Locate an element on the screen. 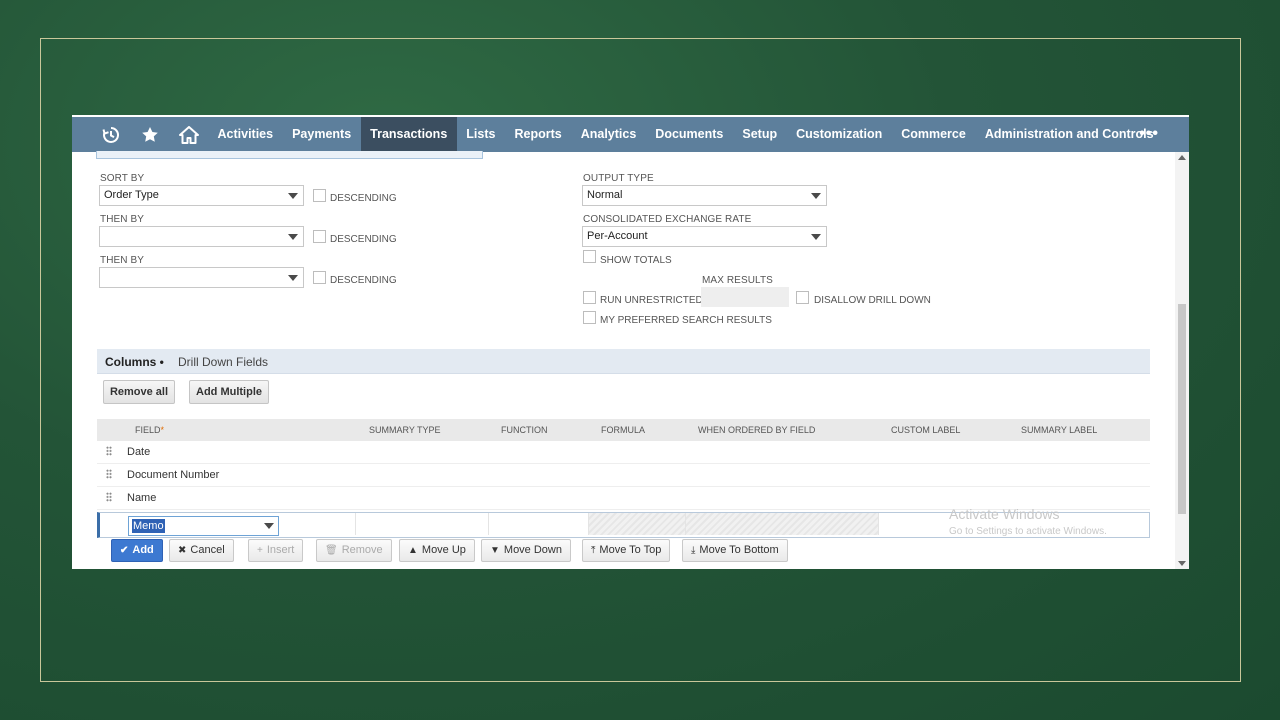  header-field: FIELD* is located at coordinates (149, 430).